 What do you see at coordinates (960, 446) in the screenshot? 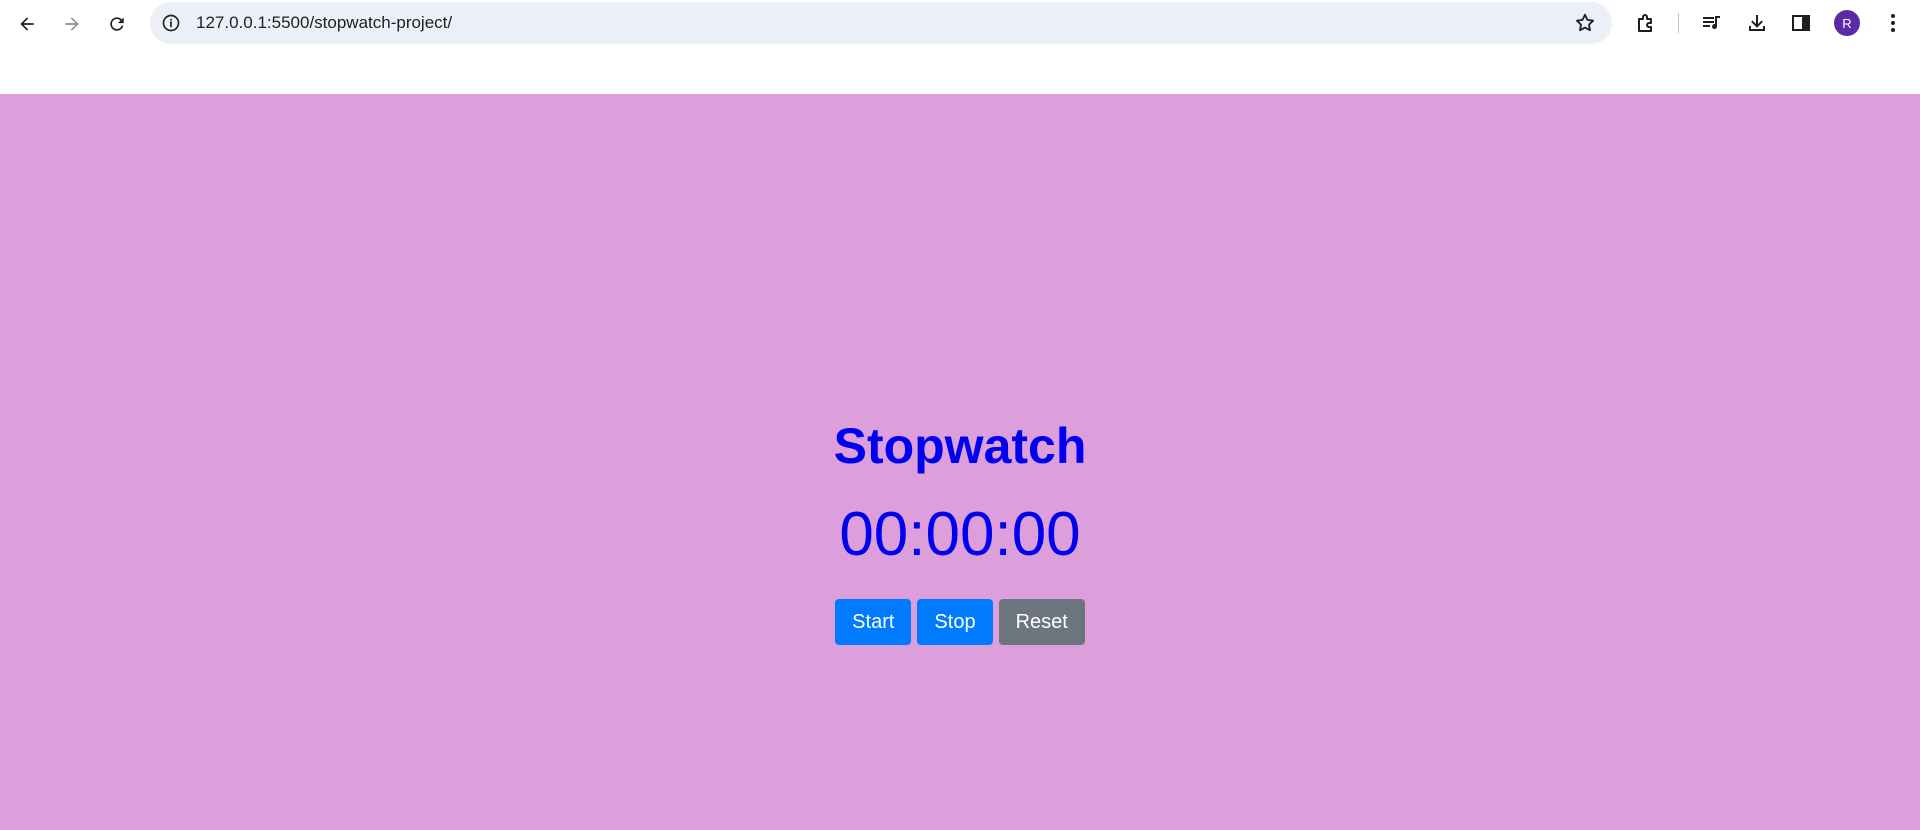
I see `page-title: Stopwatch` at bounding box center [960, 446].